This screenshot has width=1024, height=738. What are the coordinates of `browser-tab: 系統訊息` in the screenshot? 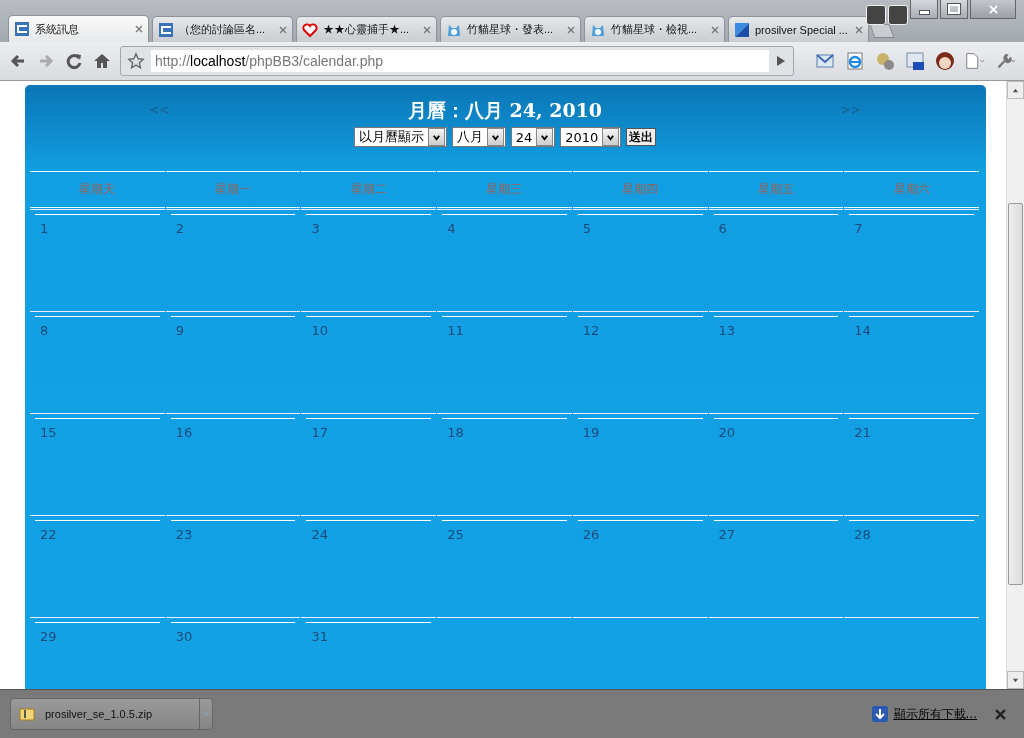 It's located at (78, 28).